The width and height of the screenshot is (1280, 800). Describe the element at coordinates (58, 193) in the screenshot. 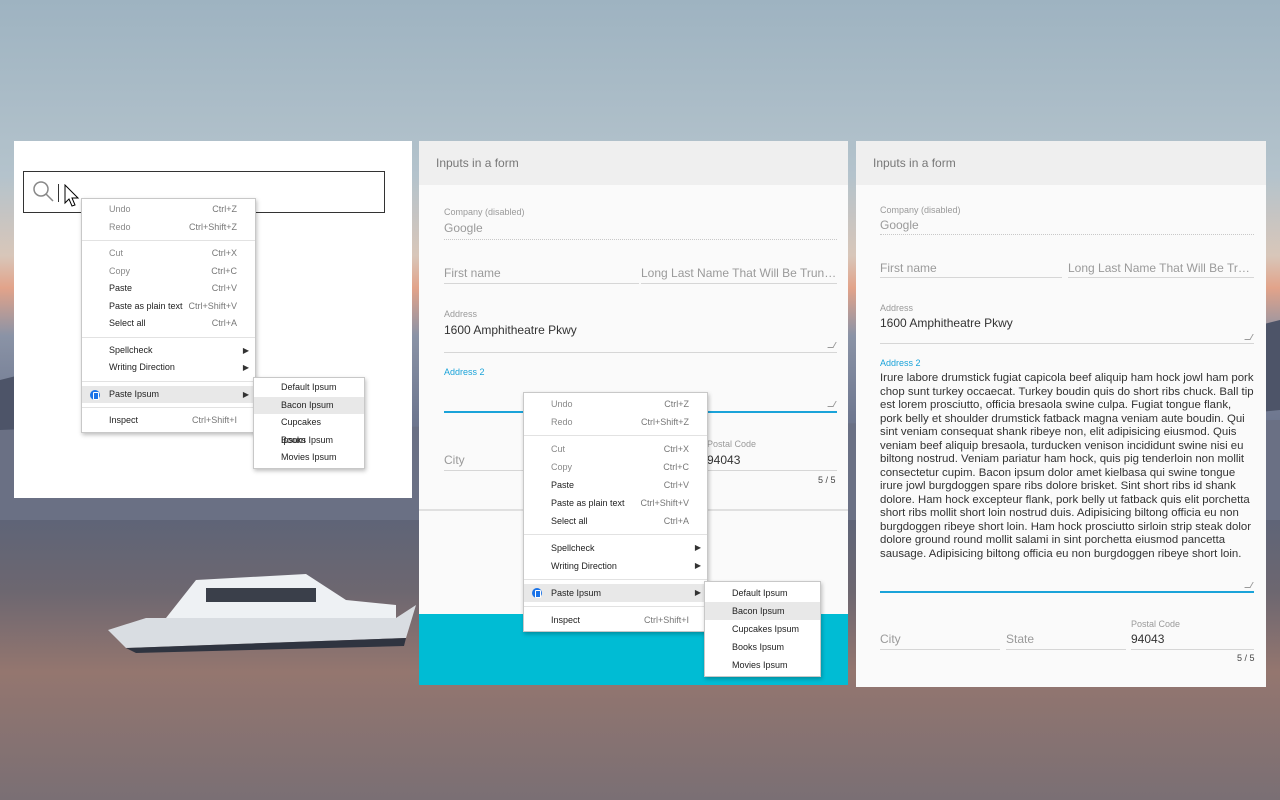

I see `text-caret` at that location.